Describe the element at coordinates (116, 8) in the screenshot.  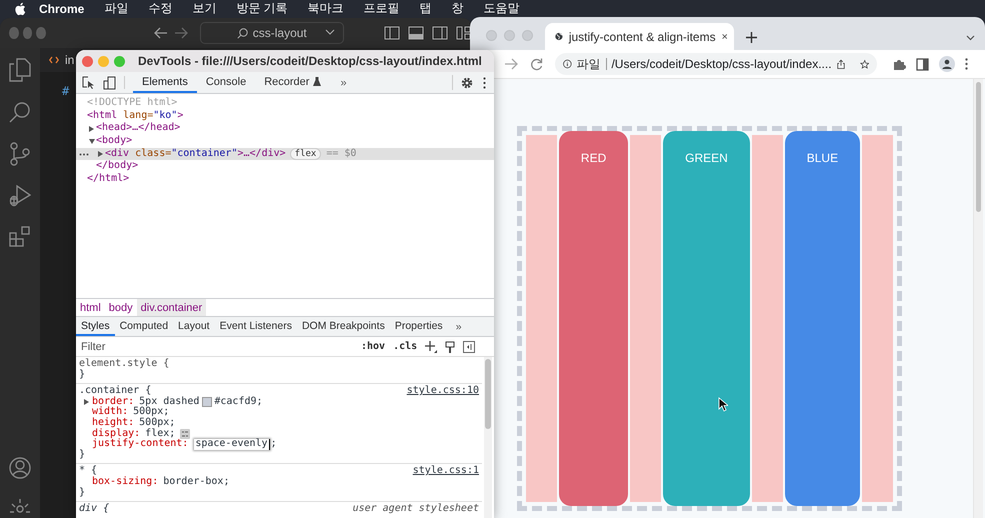
I see `menu-item: 파일` at that location.